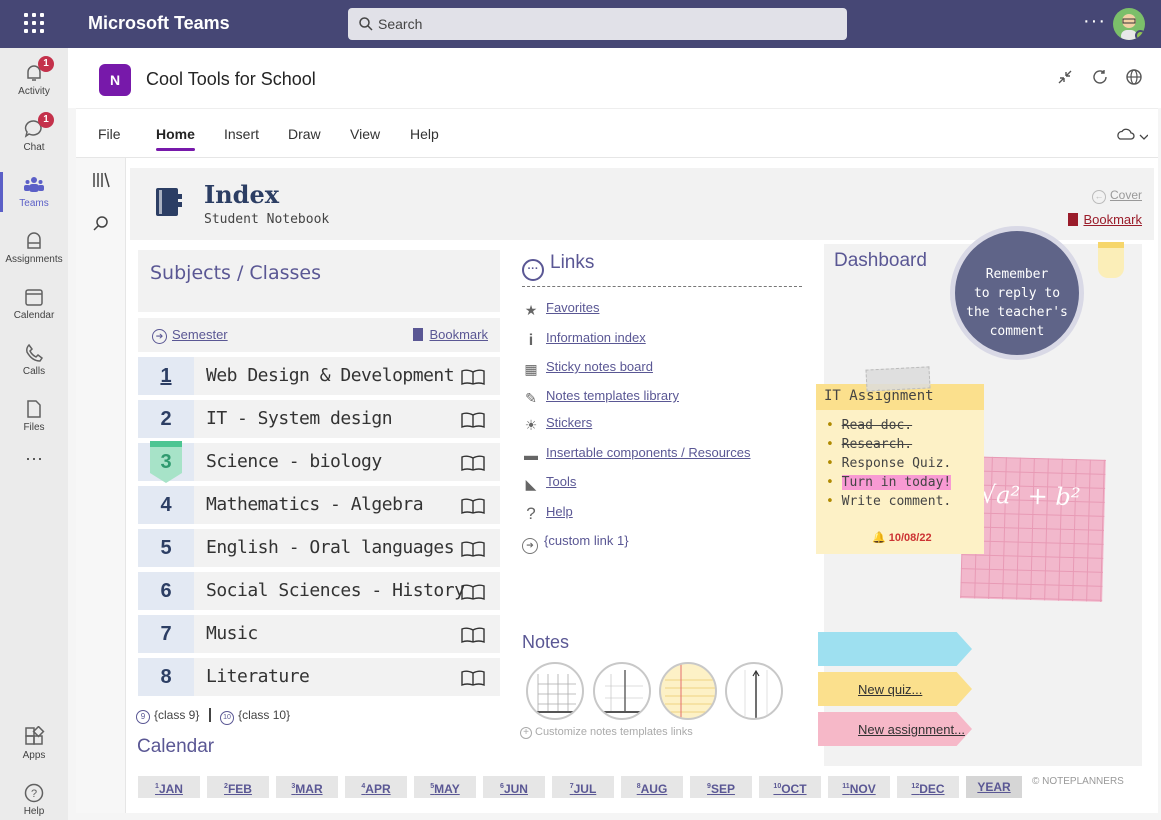 This screenshot has height=820, width=1161. What do you see at coordinates (209, 715) in the screenshot?
I see `separator` at bounding box center [209, 715].